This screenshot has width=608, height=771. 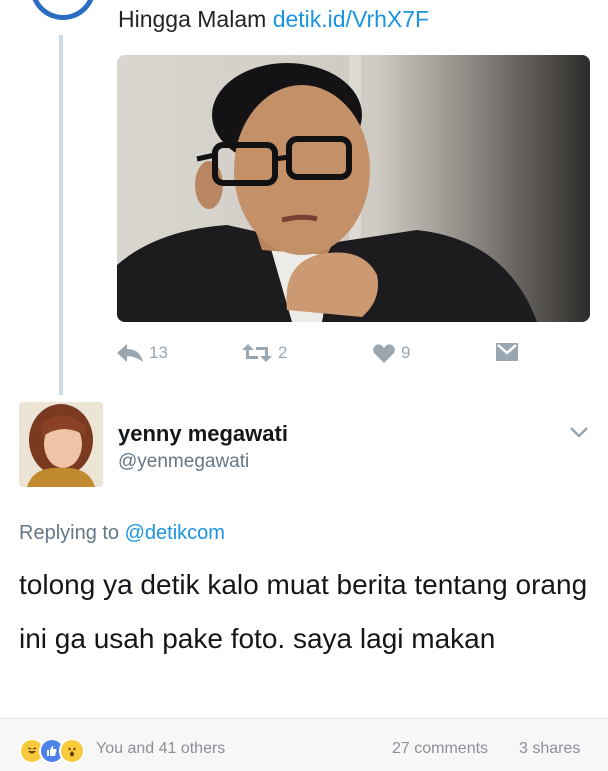 What do you see at coordinates (353, 356) in the screenshot?
I see `tweet-actions: 13 2 9` at bounding box center [353, 356].